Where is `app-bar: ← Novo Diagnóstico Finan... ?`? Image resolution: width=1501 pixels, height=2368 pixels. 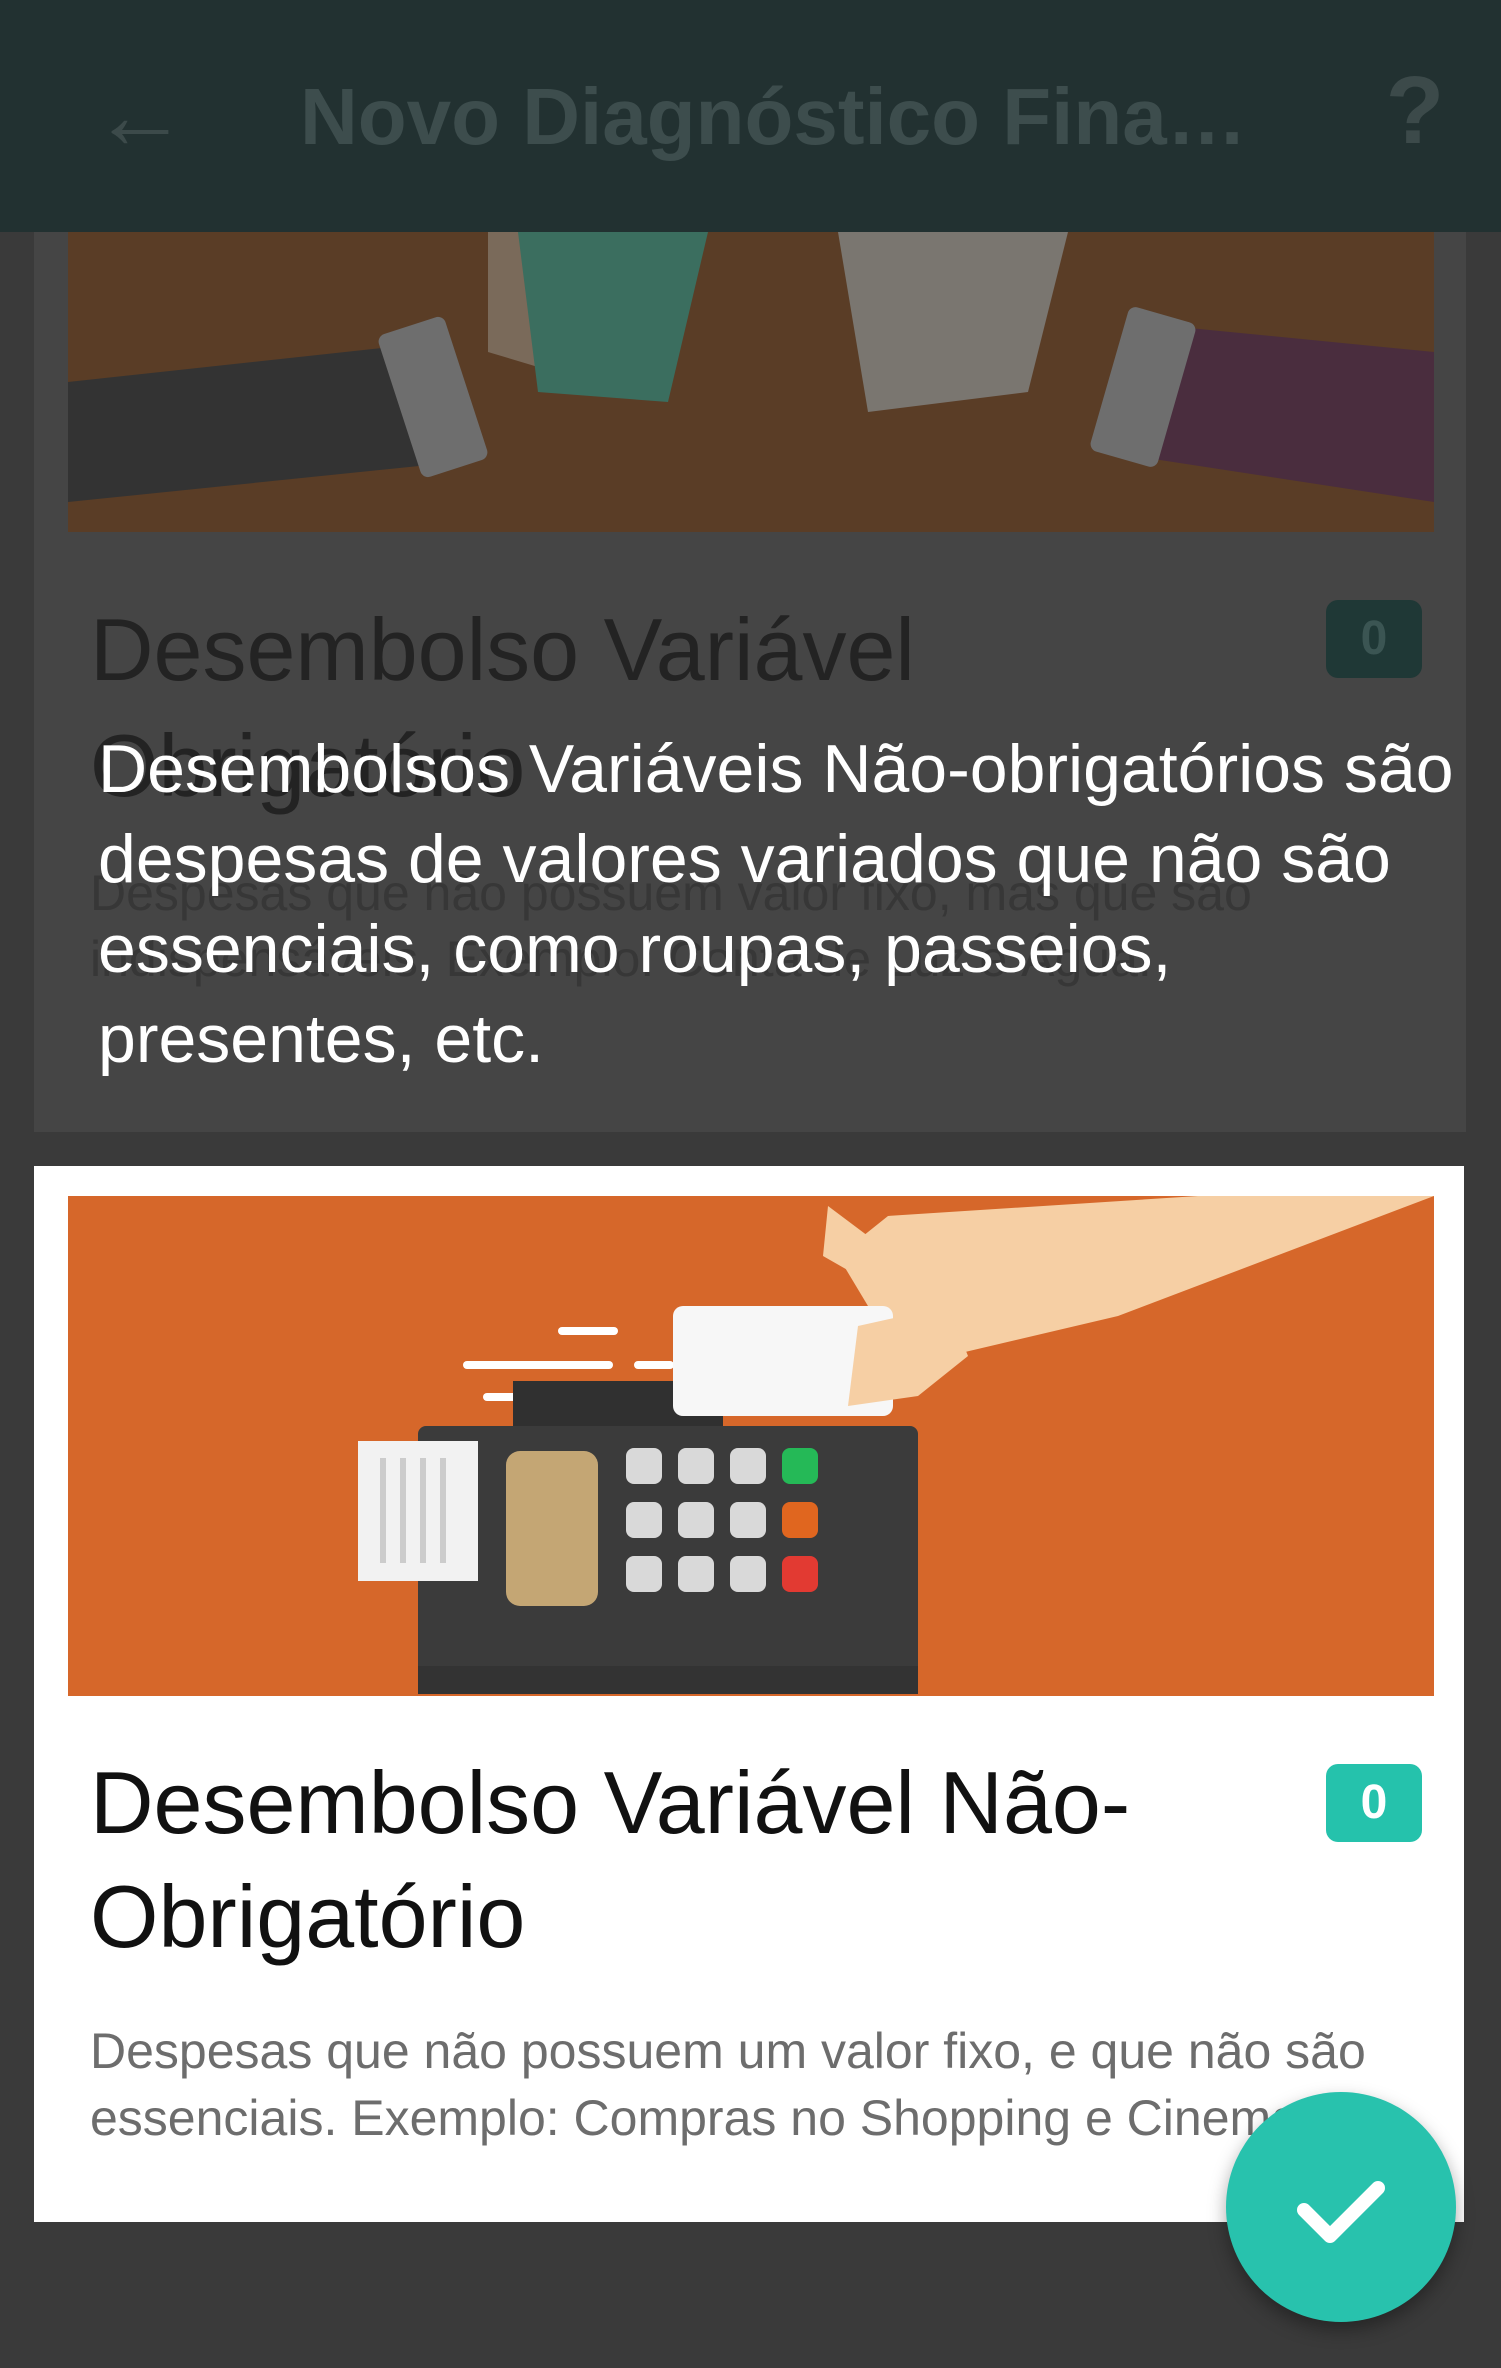 app-bar: ← Novo Diagnóstico Finan... ? is located at coordinates (750, 116).